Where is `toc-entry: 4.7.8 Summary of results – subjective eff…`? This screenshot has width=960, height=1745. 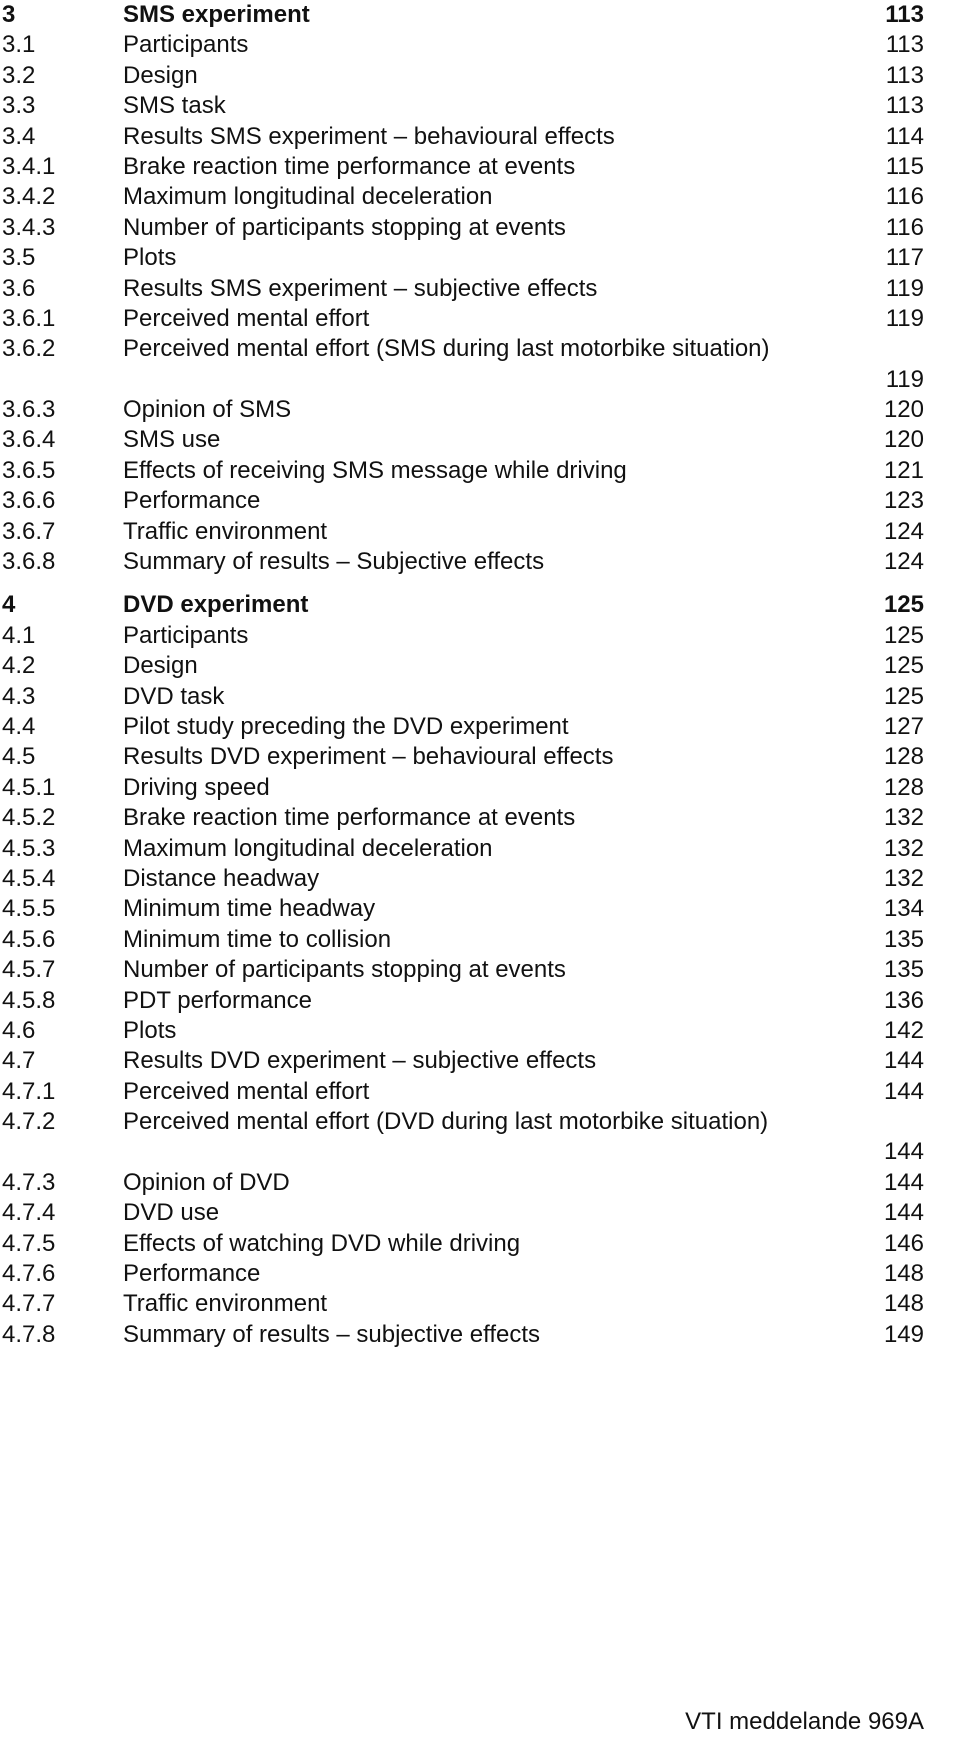 toc-entry: 4.7.8 Summary of results – subjective eff… is located at coordinates (480, 1335).